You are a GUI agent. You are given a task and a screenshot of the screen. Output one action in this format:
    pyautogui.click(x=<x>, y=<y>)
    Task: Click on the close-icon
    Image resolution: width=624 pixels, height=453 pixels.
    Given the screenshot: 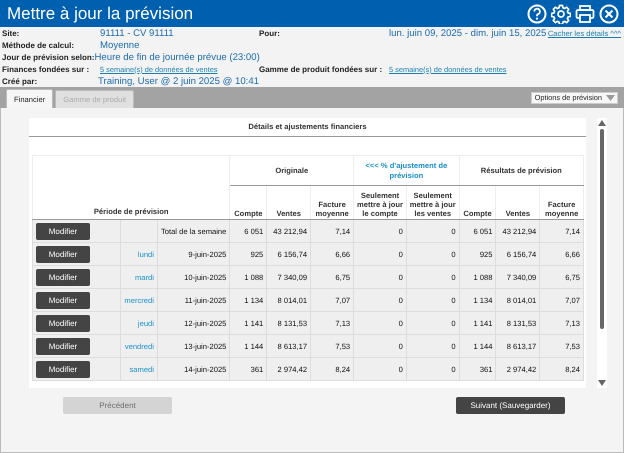 What is the action you would take?
    pyautogui.click(x=609, y=14)
    